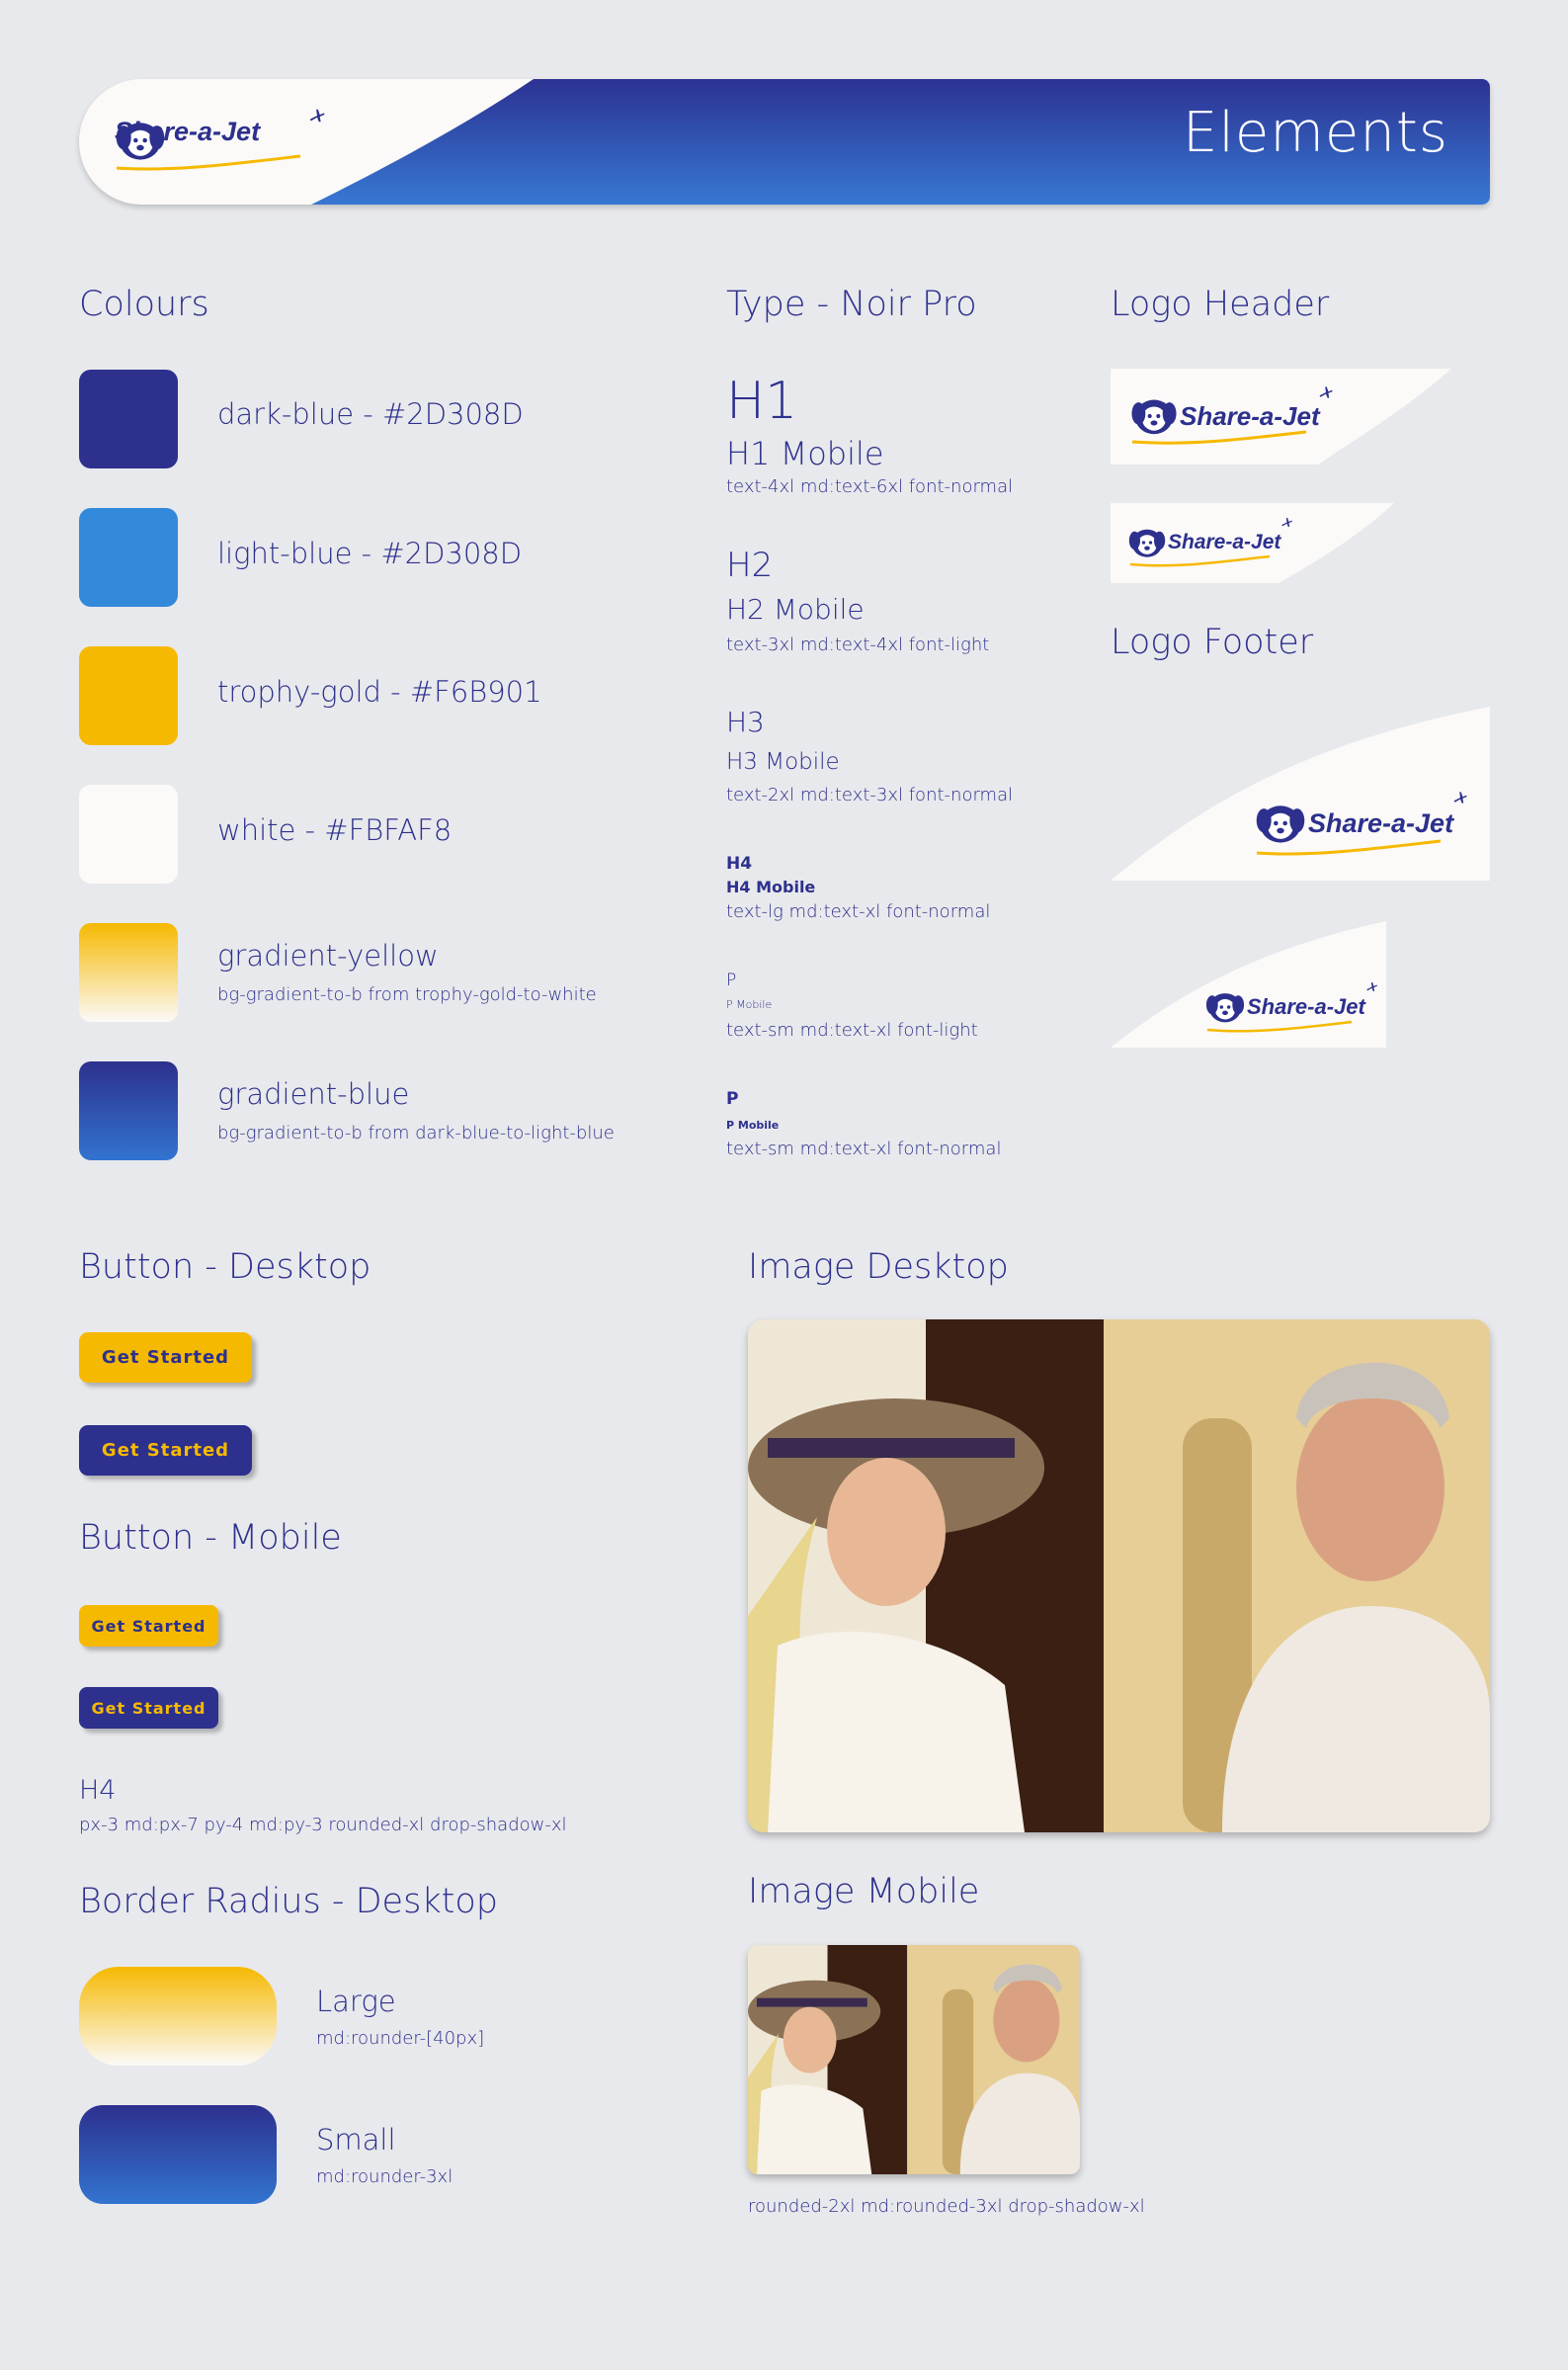  What do you see at coordinates (858, 911) in the screenshot?
I see `h4-classes: text-lg md:text-xl font-normal` at bounding box center [858, 911].